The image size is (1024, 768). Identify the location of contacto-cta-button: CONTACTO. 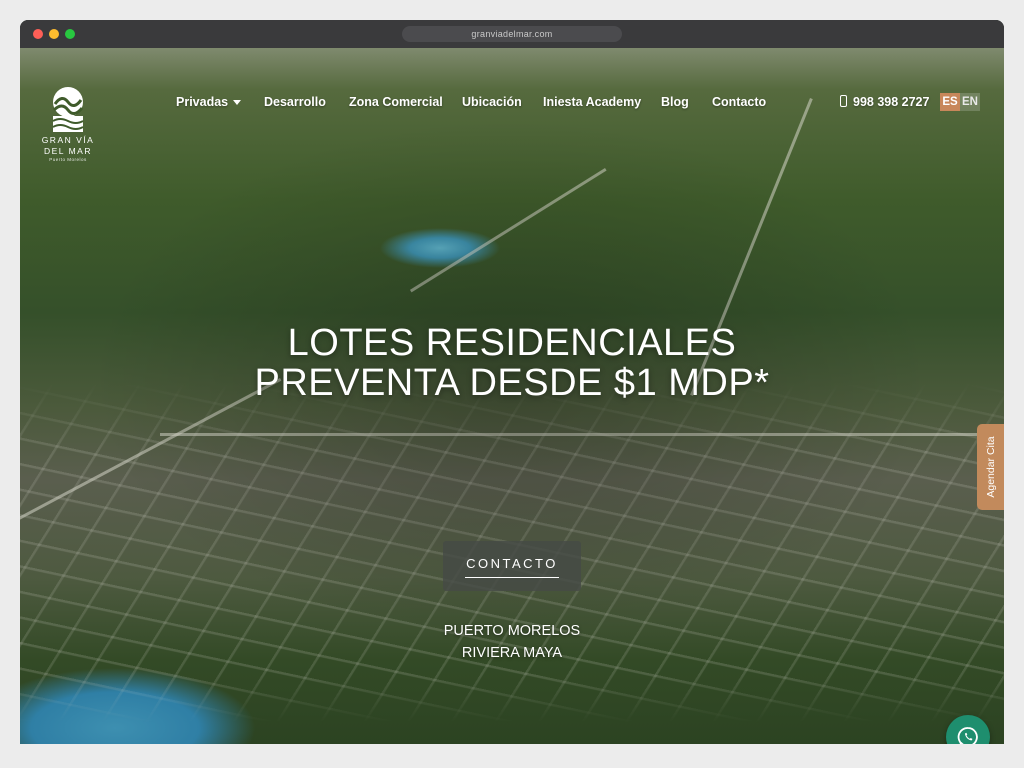
(512, 566).